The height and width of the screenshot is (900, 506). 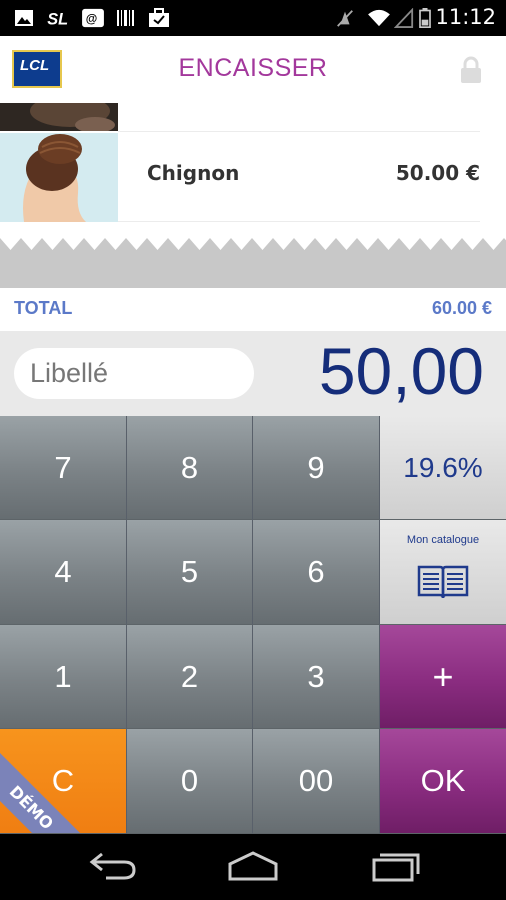 I want to click on demo-ribbon: DÉMO, so click(x=44, y=791).